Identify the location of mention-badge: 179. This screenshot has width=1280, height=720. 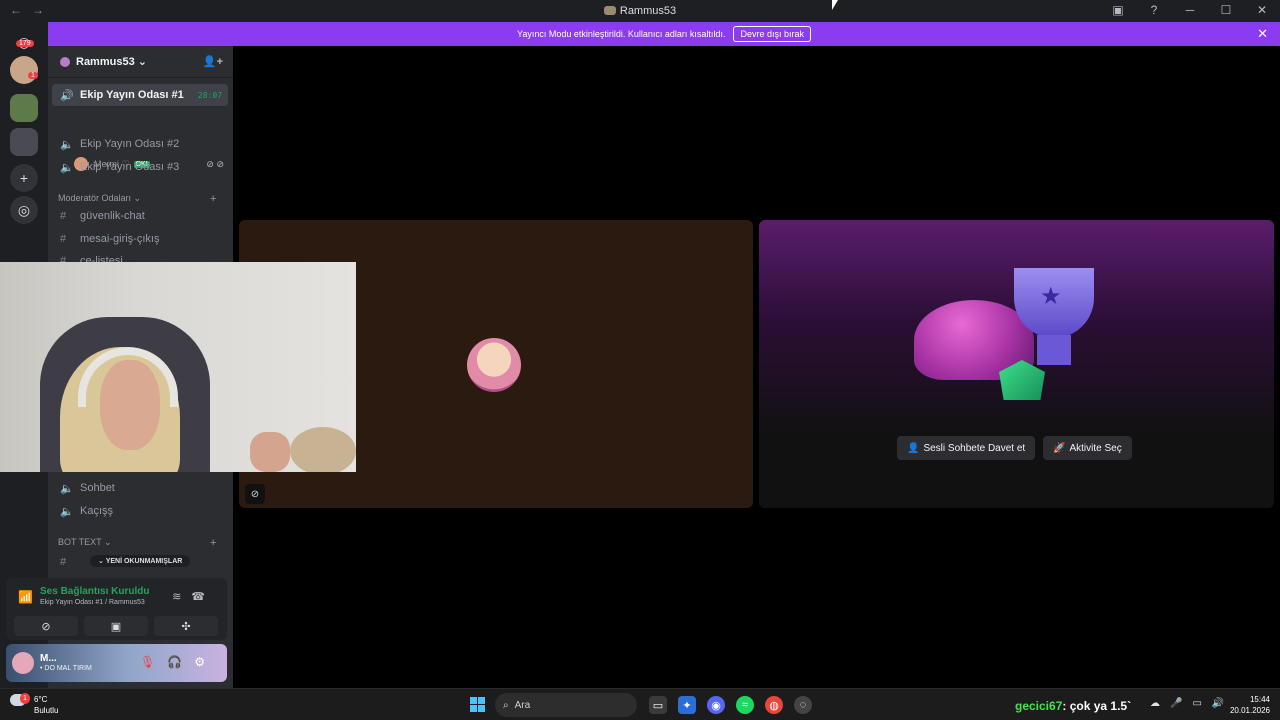
(25, 43).